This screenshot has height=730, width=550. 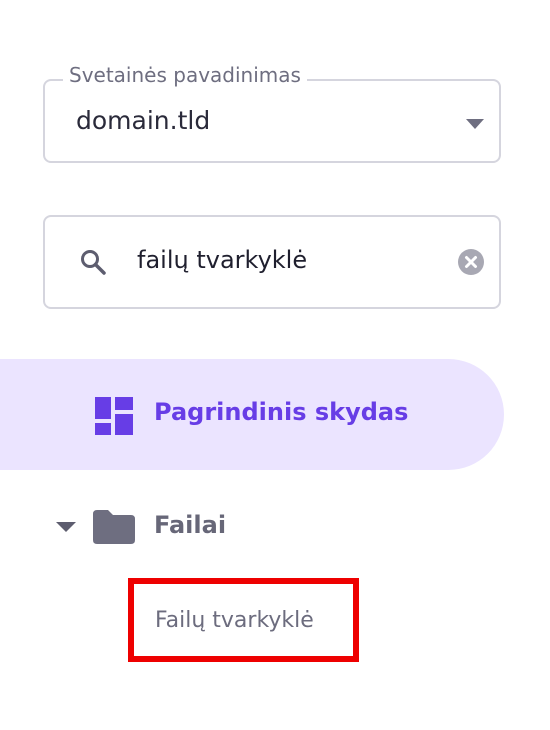 I want to click on nav-item-file-manager: Failų tvarkyklė, so click(x=243, y=620).